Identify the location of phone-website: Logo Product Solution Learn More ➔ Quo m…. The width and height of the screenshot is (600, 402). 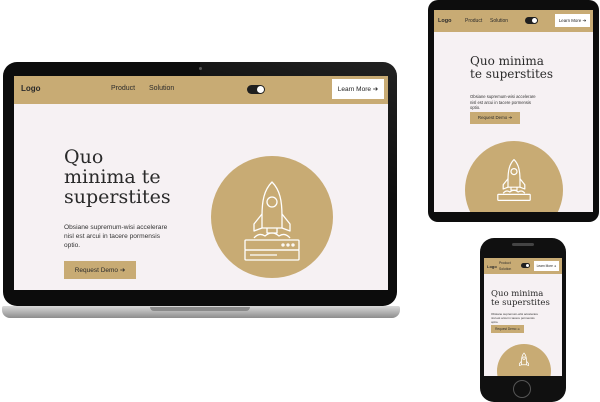
(523, 317).